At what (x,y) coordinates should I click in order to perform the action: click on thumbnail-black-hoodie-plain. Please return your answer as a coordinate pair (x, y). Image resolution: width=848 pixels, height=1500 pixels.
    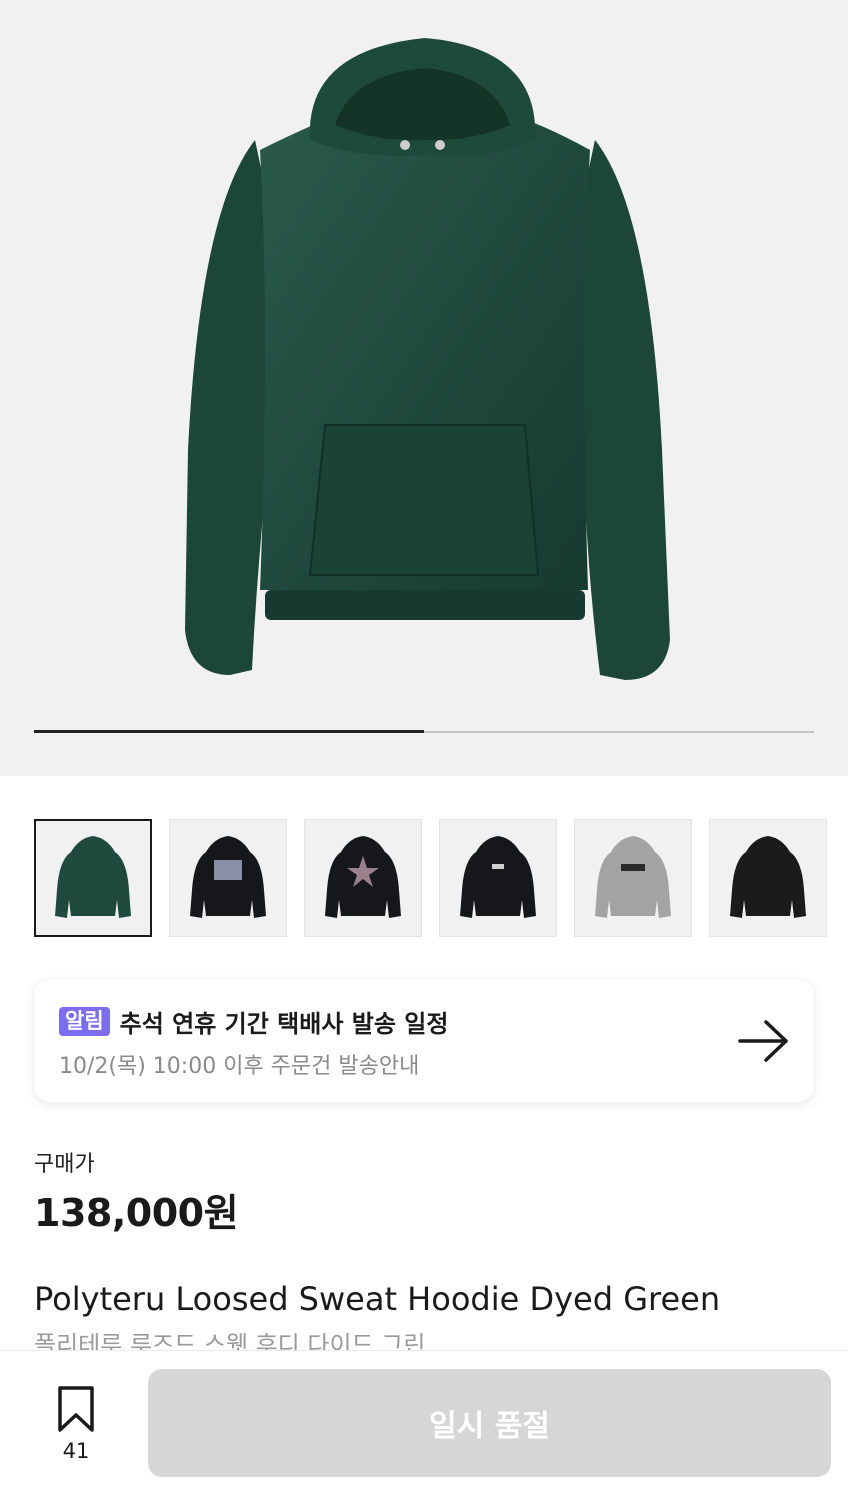
    Looking at the image, I should click on (768, 878).